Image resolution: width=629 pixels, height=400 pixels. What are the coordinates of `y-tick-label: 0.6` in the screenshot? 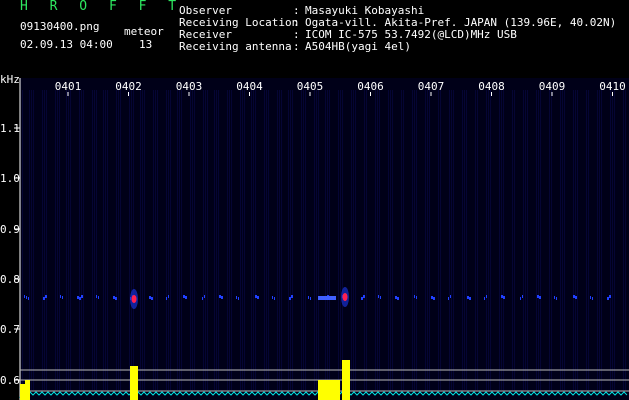 It's located at (10, 380).